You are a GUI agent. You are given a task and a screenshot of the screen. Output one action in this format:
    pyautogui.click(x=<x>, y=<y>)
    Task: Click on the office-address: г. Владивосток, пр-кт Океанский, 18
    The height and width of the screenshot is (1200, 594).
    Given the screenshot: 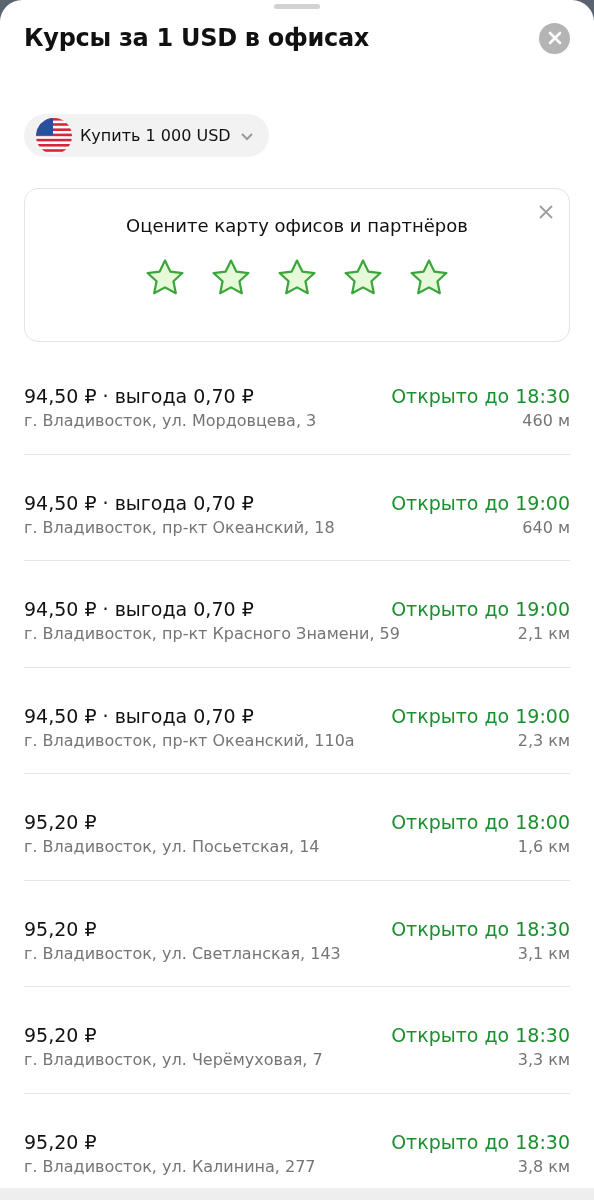 What is the action you would take?
    pyautogui.click(x=179, y=527)
    